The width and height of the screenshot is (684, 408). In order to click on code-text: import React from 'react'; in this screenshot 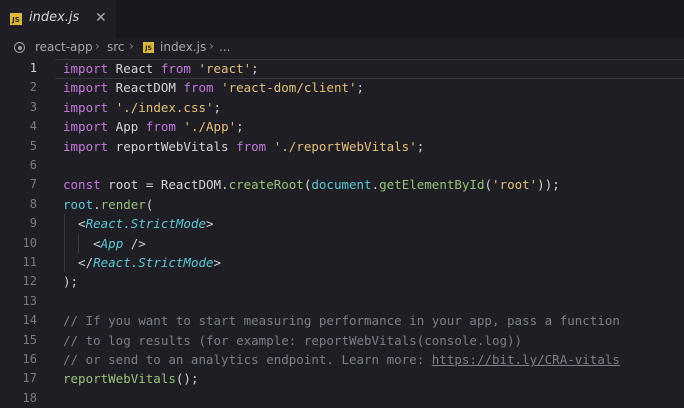, I will do `click(161, 68)`.